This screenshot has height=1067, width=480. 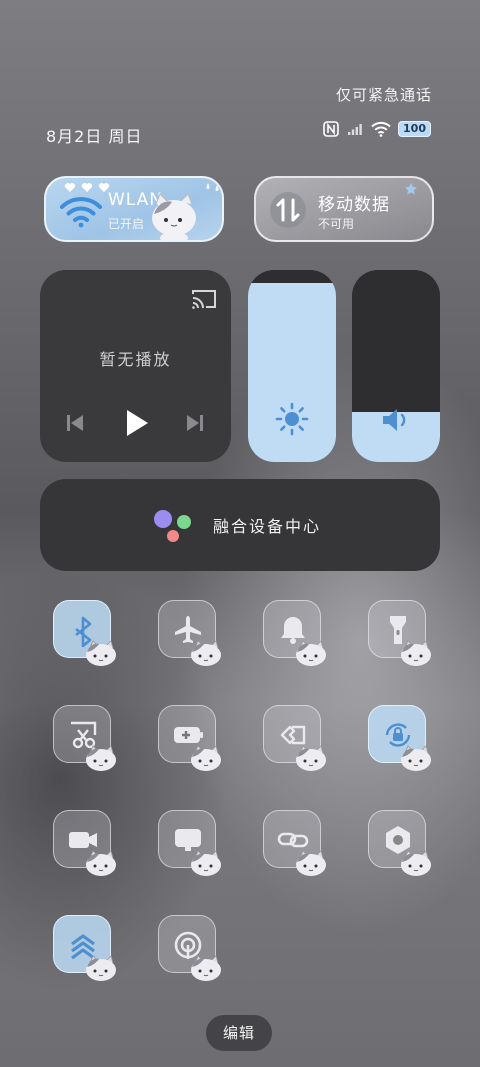 What do you see at coordinates (394, 420) in the screenshot?
I see `volume-icon` at bounding box center [394, 420].